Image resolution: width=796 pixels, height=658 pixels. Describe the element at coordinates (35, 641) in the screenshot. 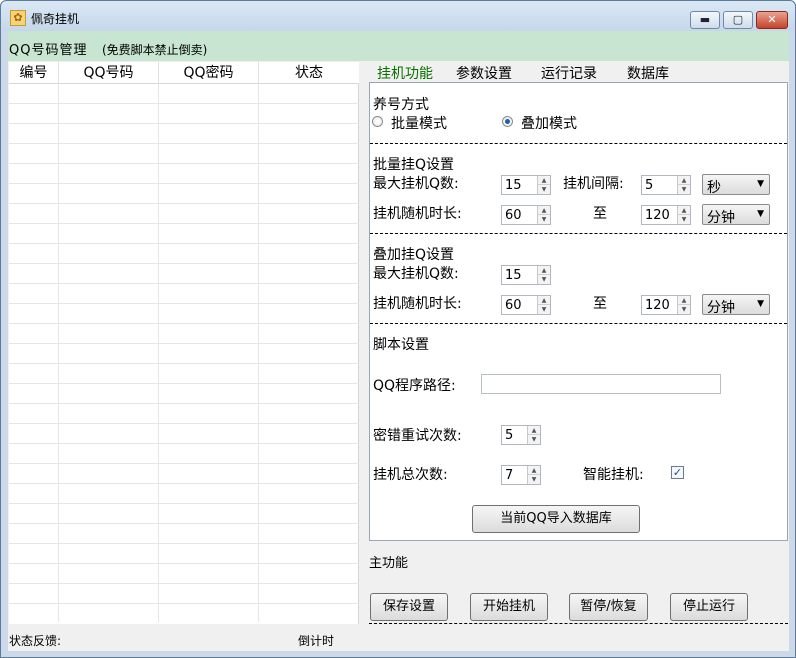

I see `status-feedback-label: 状态反馈:` at that location.